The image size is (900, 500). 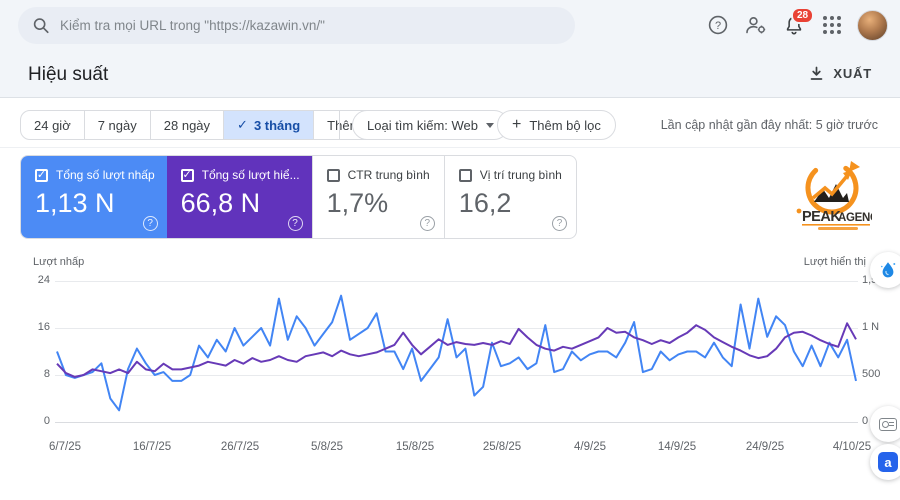 What do you see at coordinates (888, 270) in the screenshot?
I see `water-drop-icon` at bounding box center [888, 270].